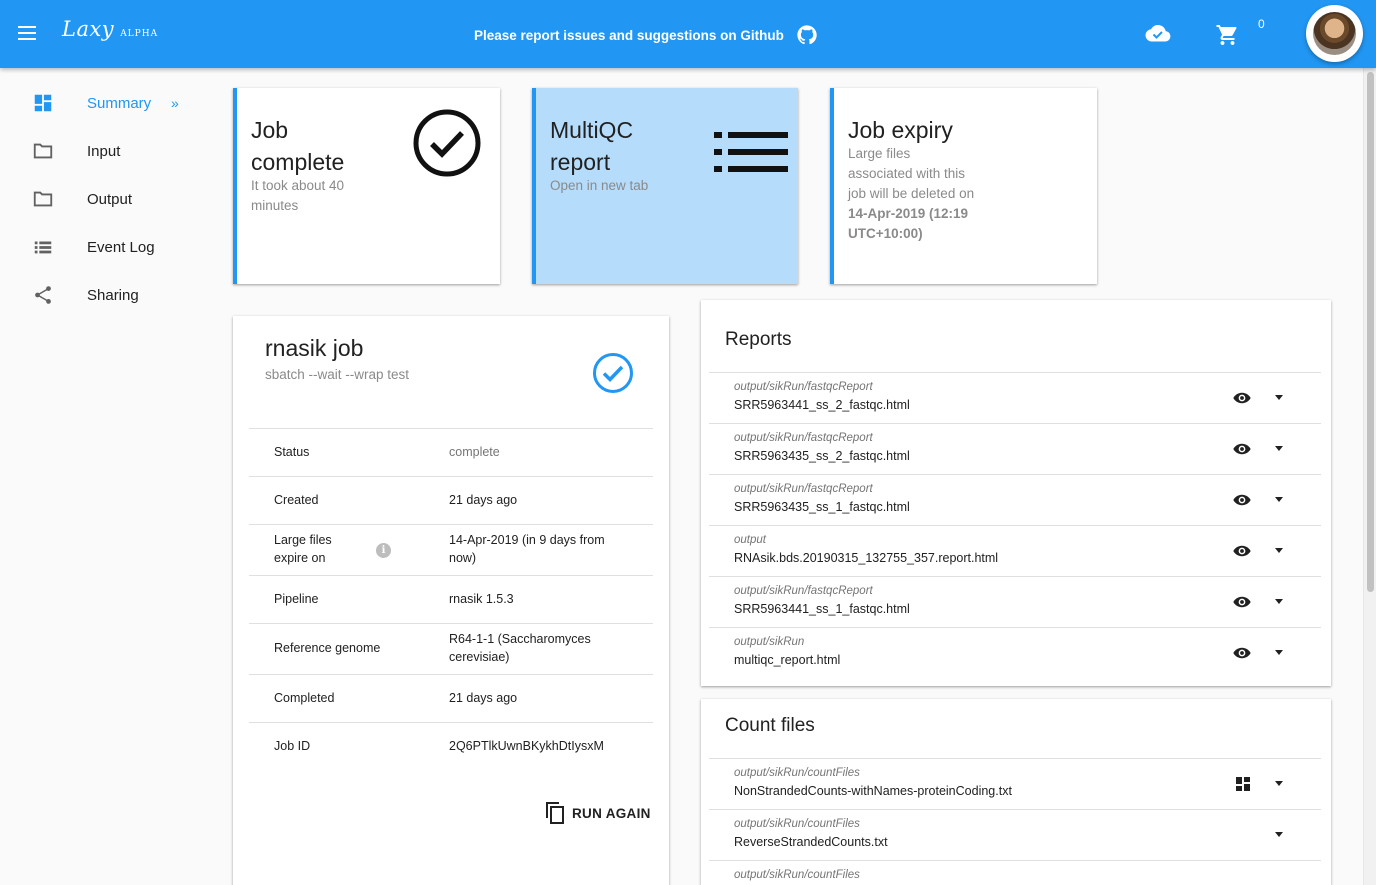 This screenshot has width=1376, height=885. Describe the element at coordinates (544, 746) in the screenshot. I see `row-value: 2Q6PTlkUwnBKykhDtIysxM` at that location.